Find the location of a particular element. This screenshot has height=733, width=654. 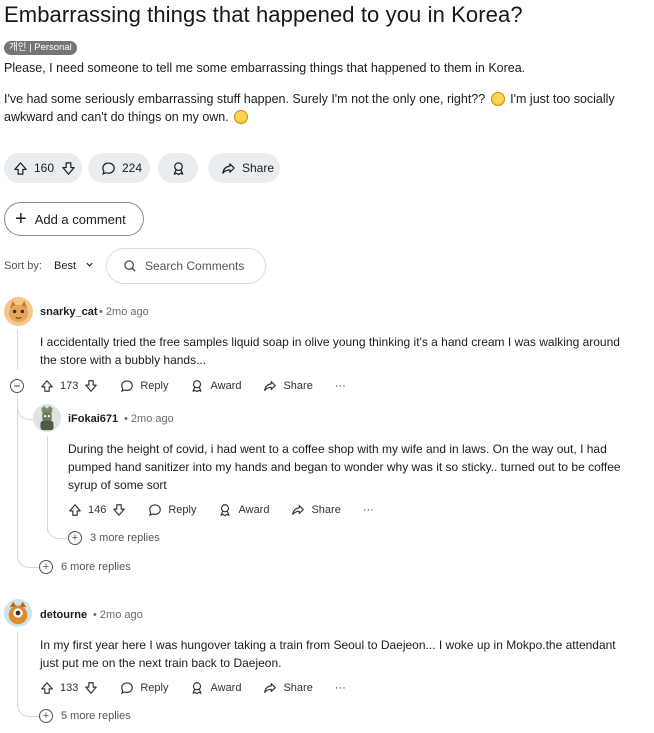

post-vote-count: 160 is located at coordinates (44, 168).